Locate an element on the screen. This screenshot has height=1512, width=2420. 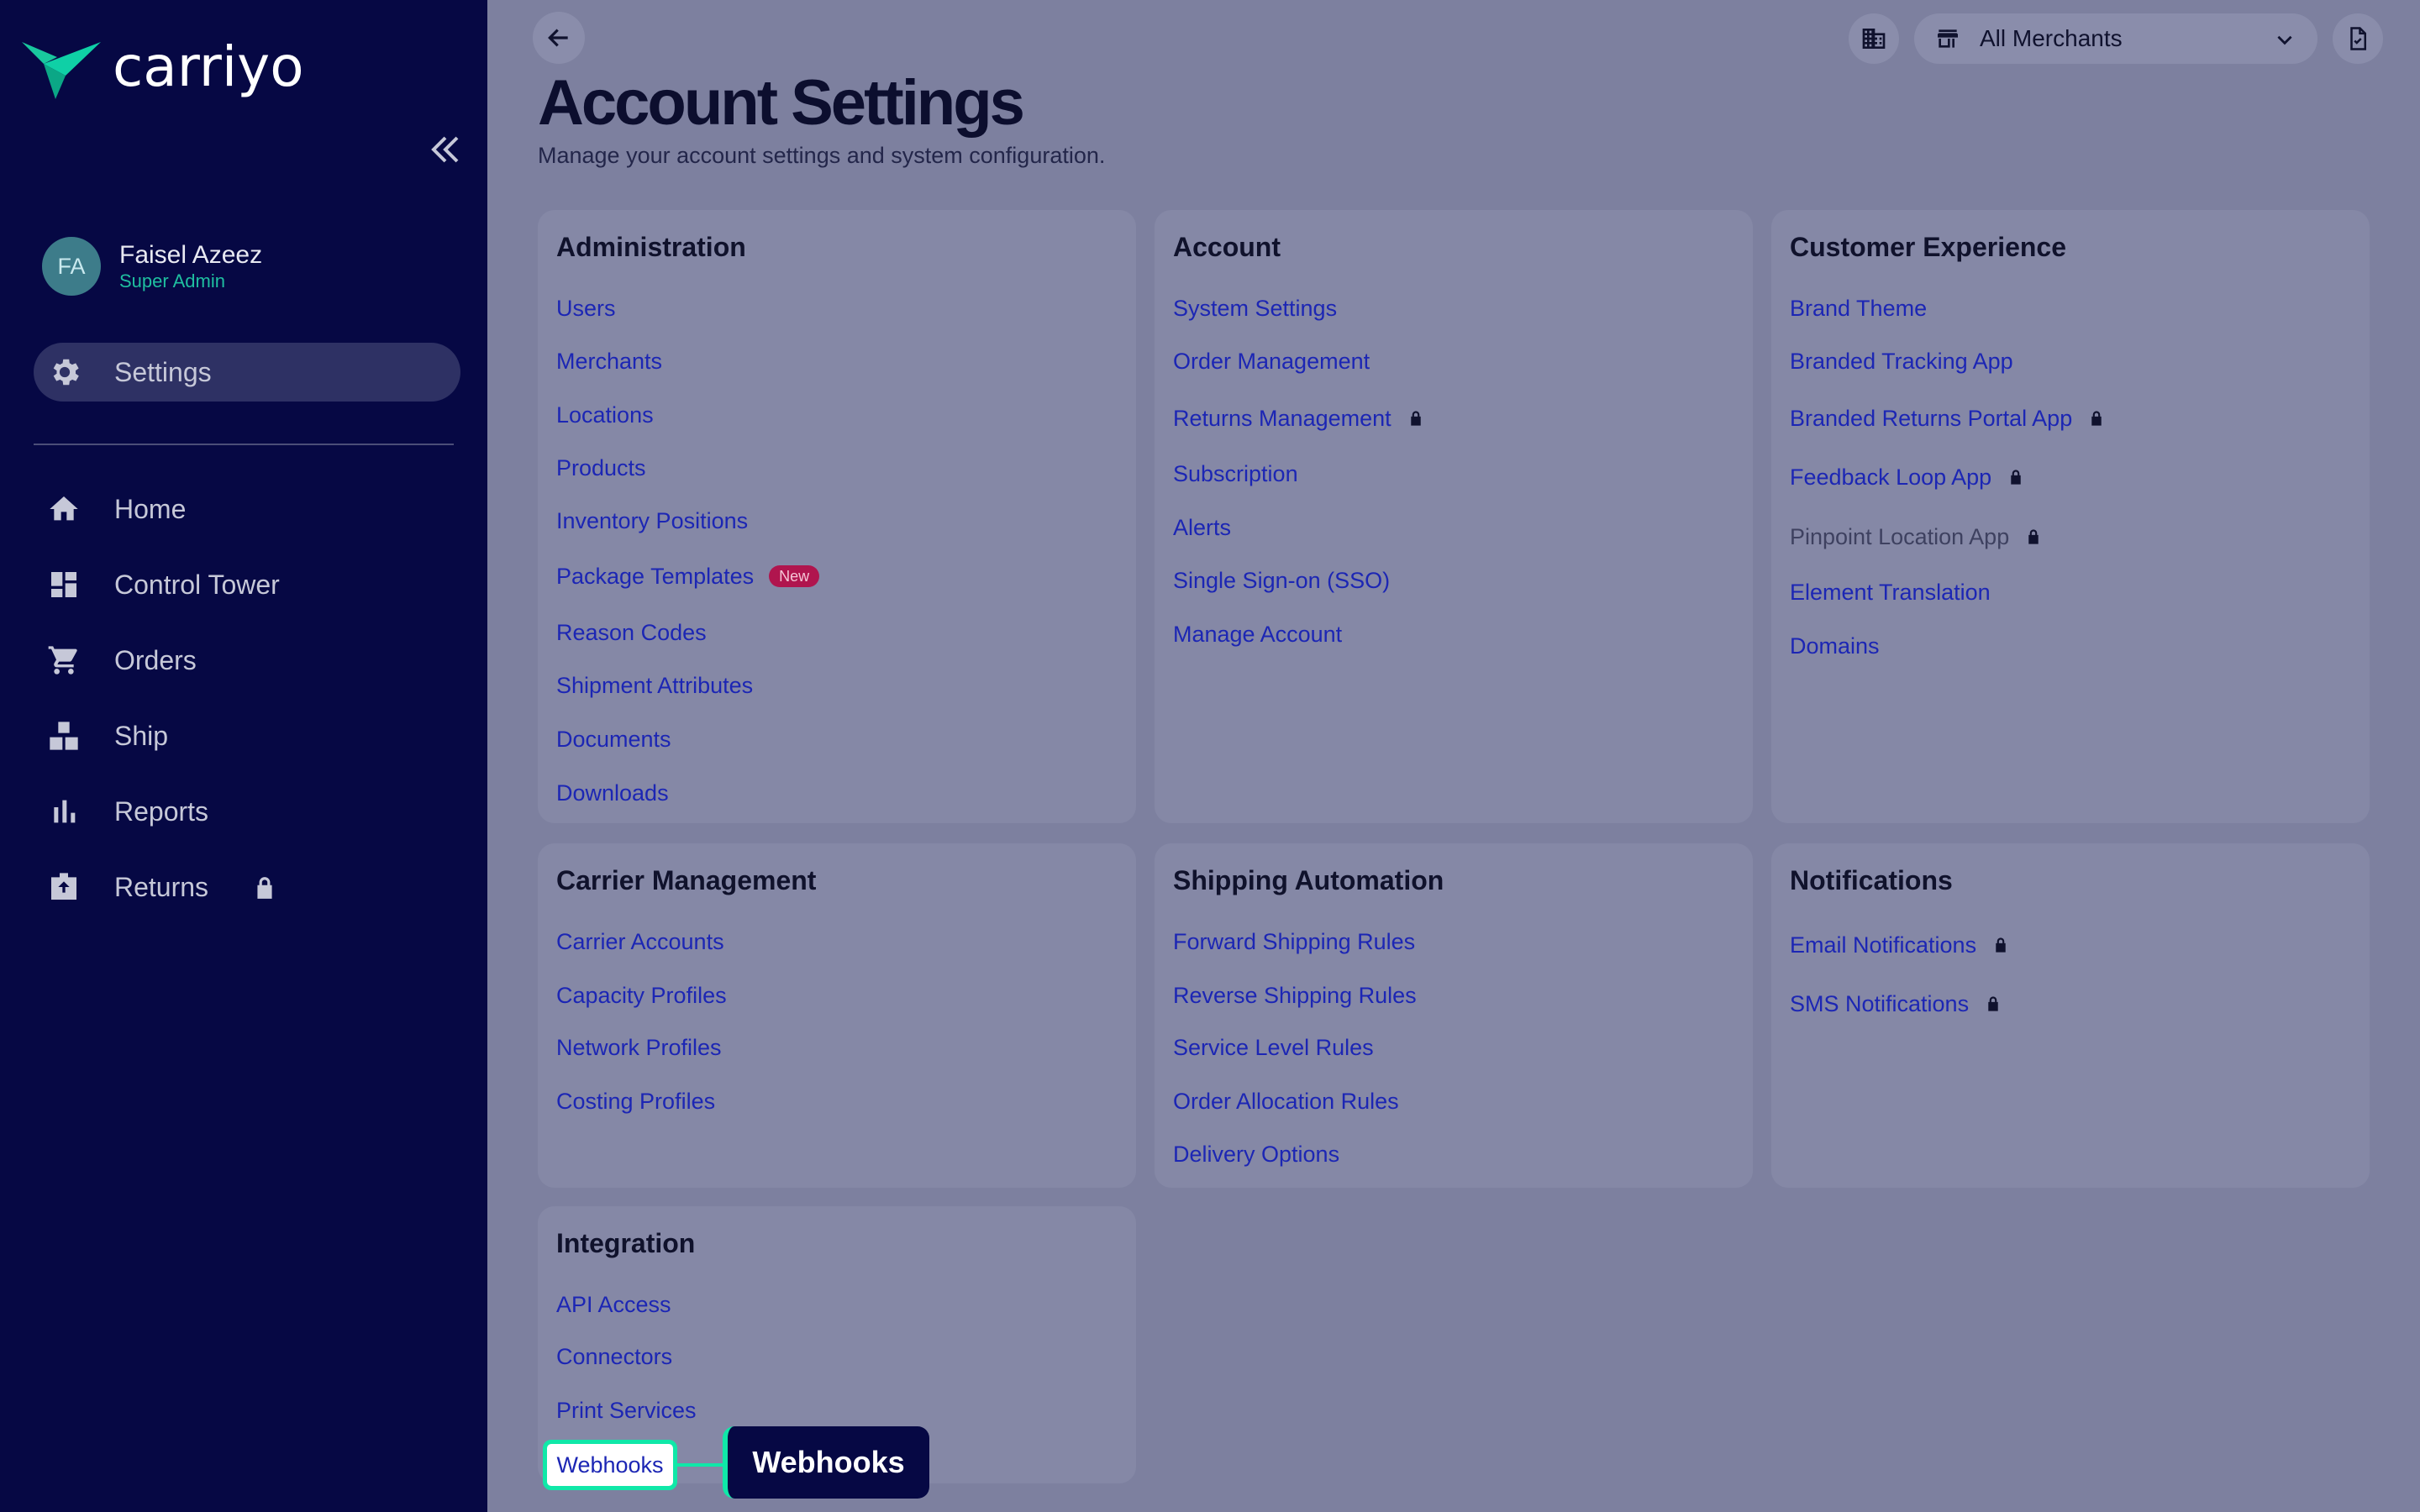
card-title: Shipping Automation is located at coordinates (1308, 880).